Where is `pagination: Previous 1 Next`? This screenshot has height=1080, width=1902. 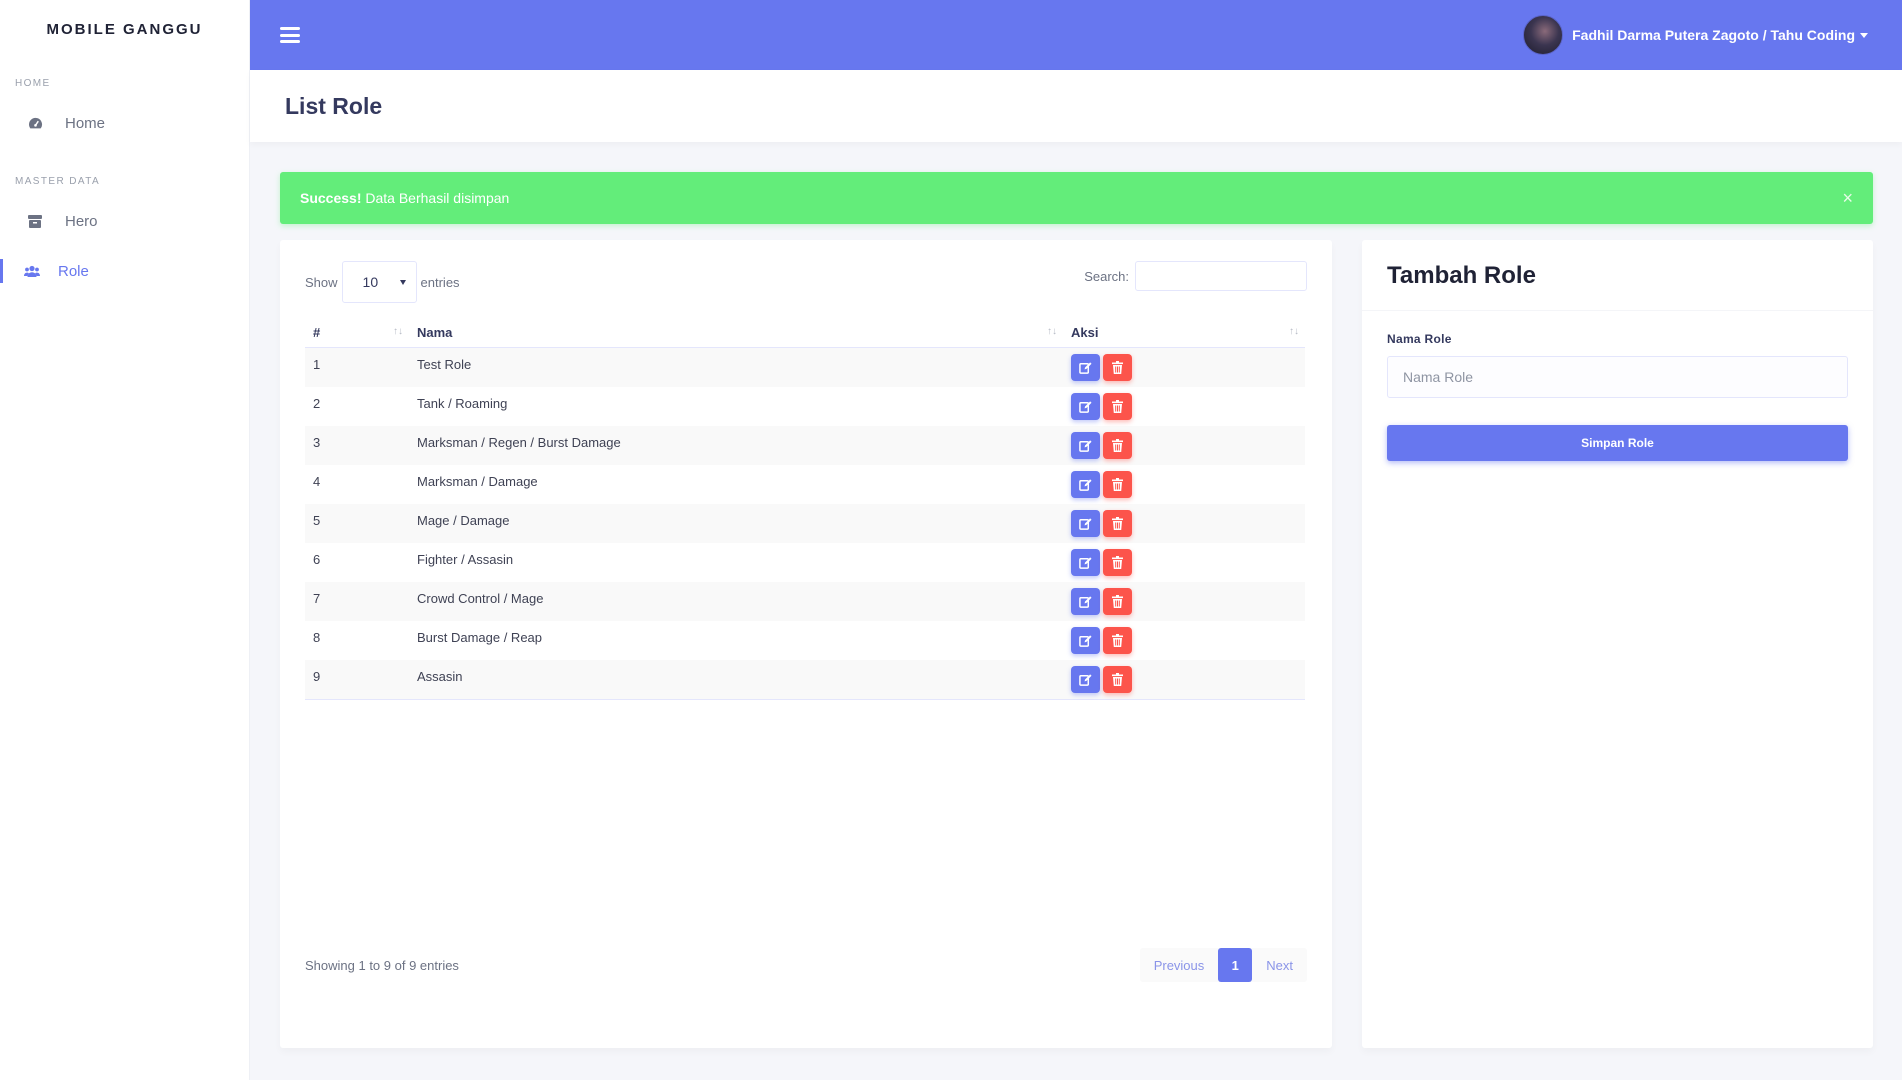
pagination: Previous 1 Next is located at coordinates (1223, 965).